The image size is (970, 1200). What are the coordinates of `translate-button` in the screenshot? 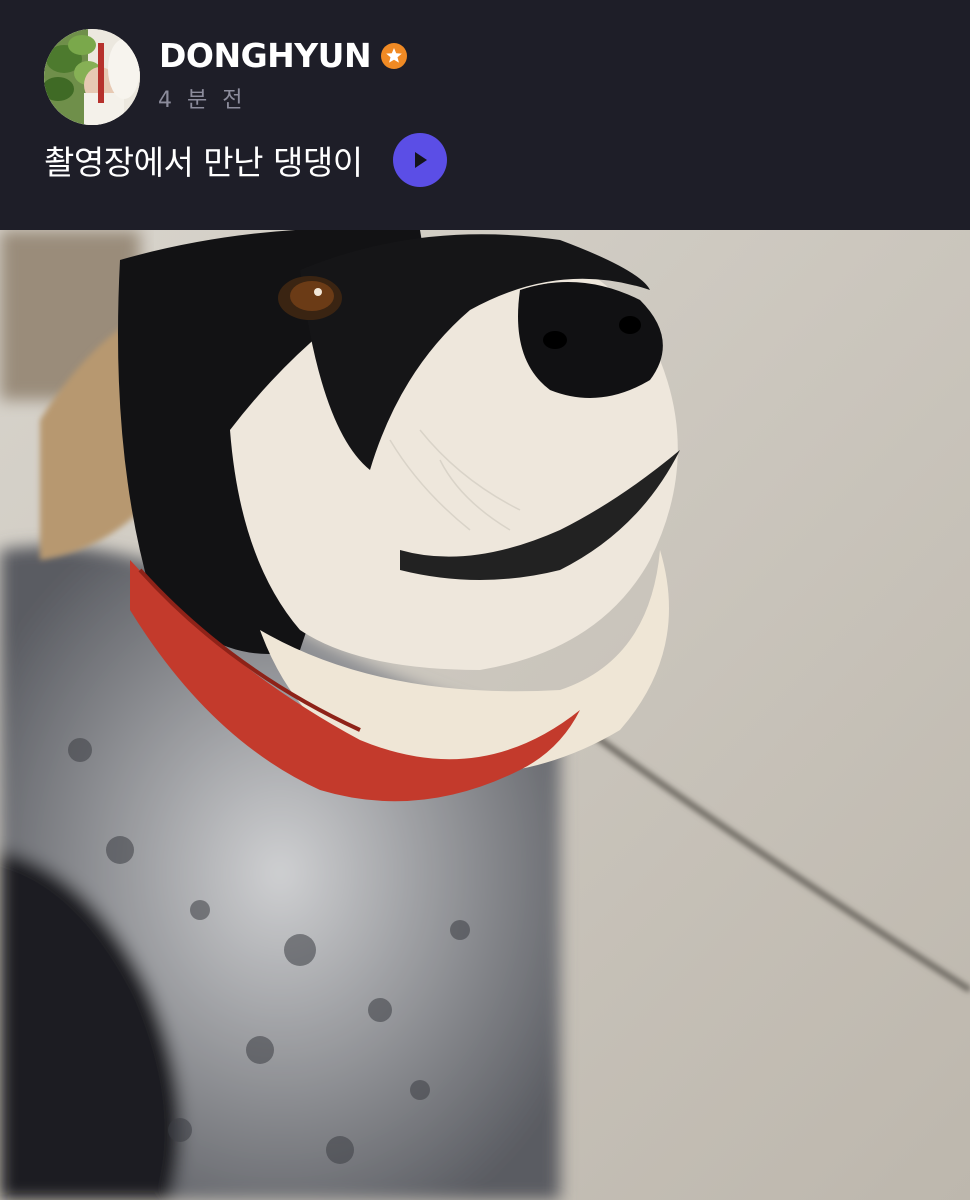 It's located at (419, 160).